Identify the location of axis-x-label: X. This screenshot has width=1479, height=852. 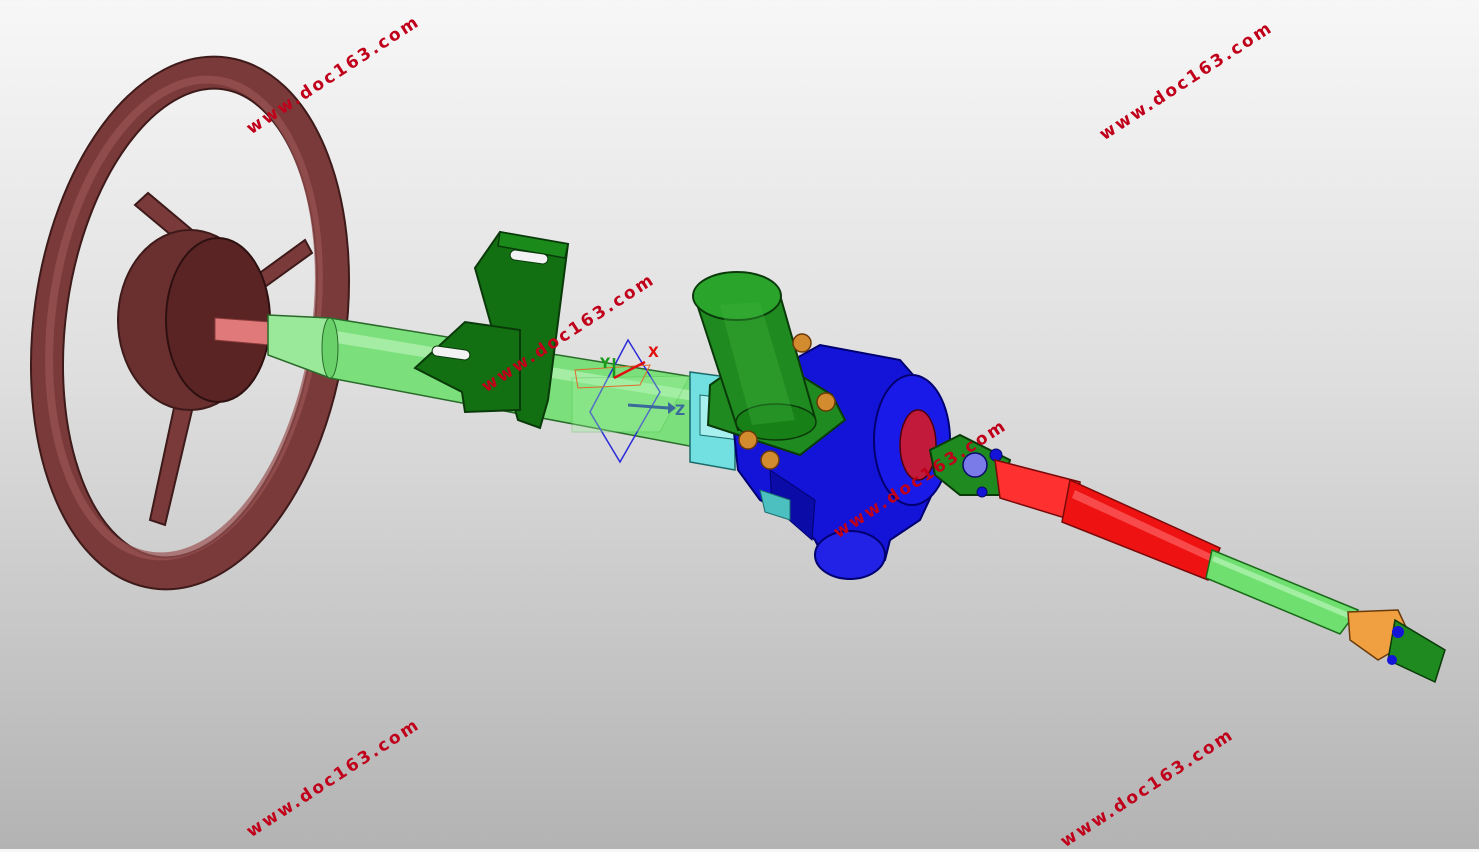
(653, 353).